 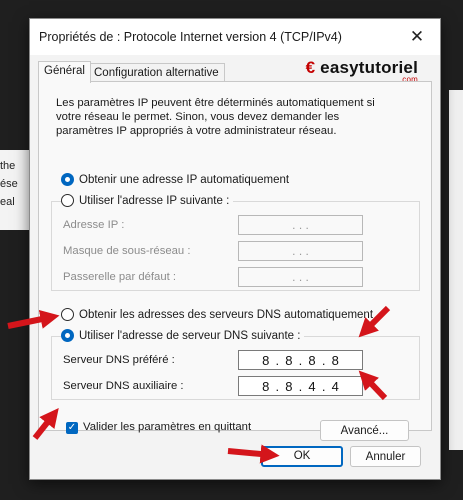 What do you see at coordinates (373, 385) in the screenshot?
I see `arrow-to-dns-alternate-icon` at bounding box center [373, 385].